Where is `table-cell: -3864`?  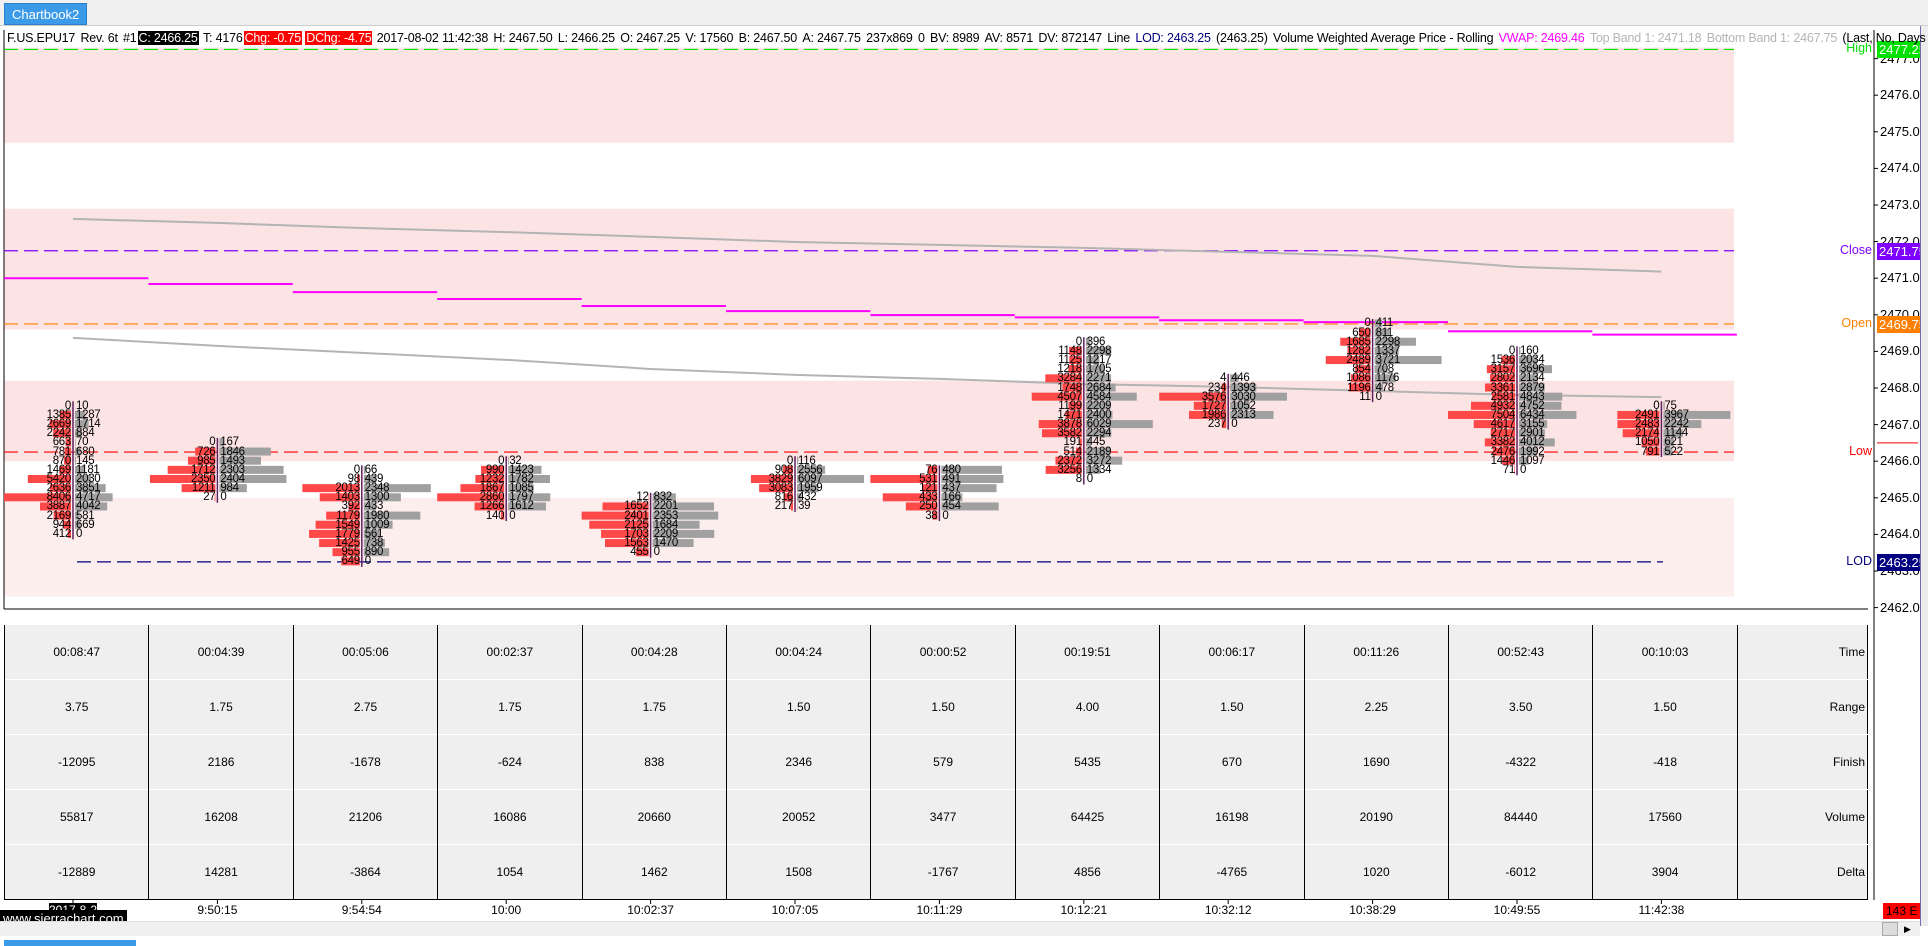 table-cell: -3864 is located at coordinates (366, 872).